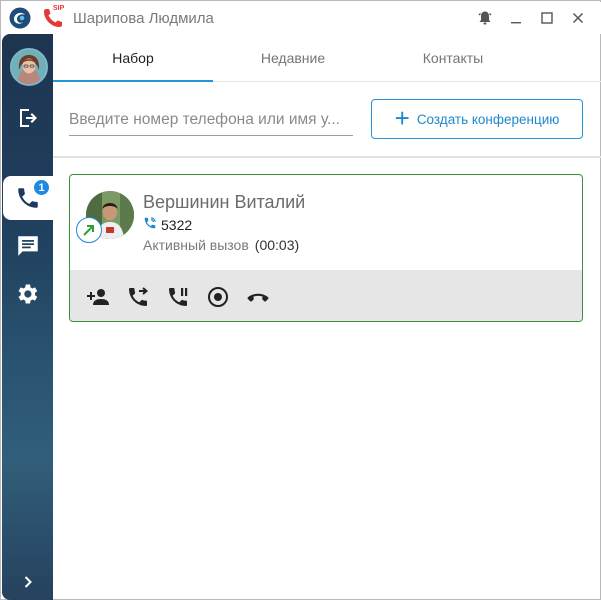  Describe the element at coordinates (27, 246) in the screenshot. I see `chat-icon` at that location.